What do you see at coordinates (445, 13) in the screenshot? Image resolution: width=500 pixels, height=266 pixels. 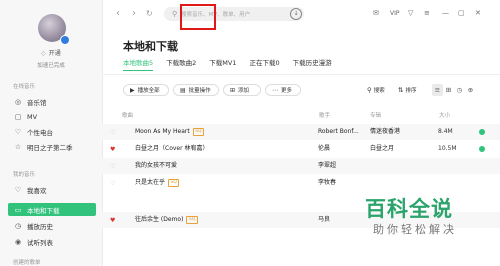 I see `minimize-icon: —` at bounding box center [445, 13].